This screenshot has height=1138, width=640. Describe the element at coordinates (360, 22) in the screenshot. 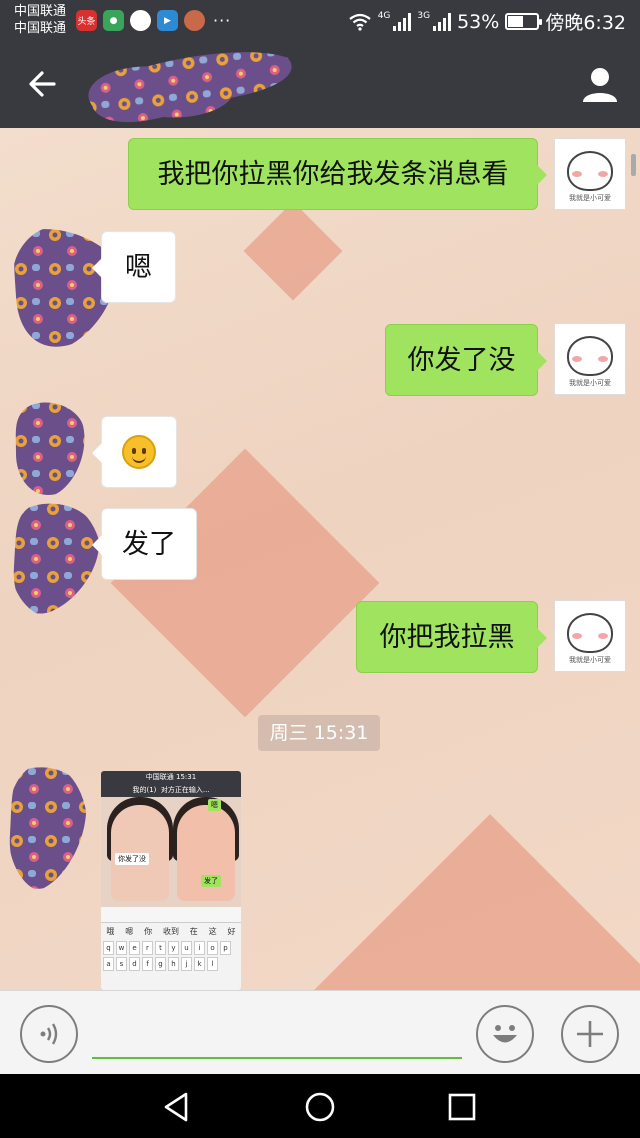

I see `wifi-icon` at that location.